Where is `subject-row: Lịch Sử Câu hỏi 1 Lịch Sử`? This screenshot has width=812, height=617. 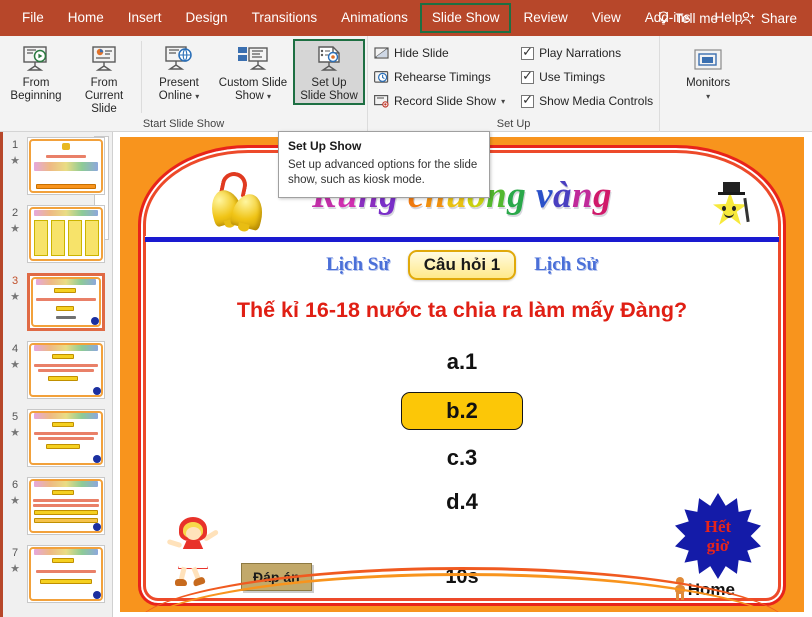
subject-row: Lịch Sử Câu hỏi 1 Lịch Sử is located at coordinates (462, 265).